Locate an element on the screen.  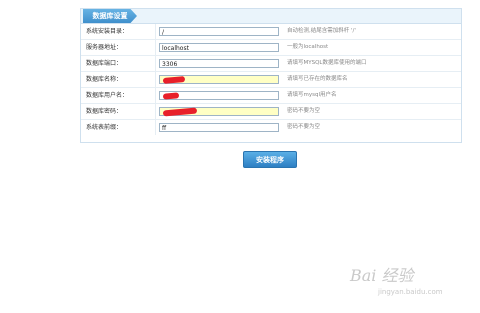
row-install-dir: 系统安装目录： / 自动检测,结尾含需加斜杆 '/' is located at coordinates (271, 32).